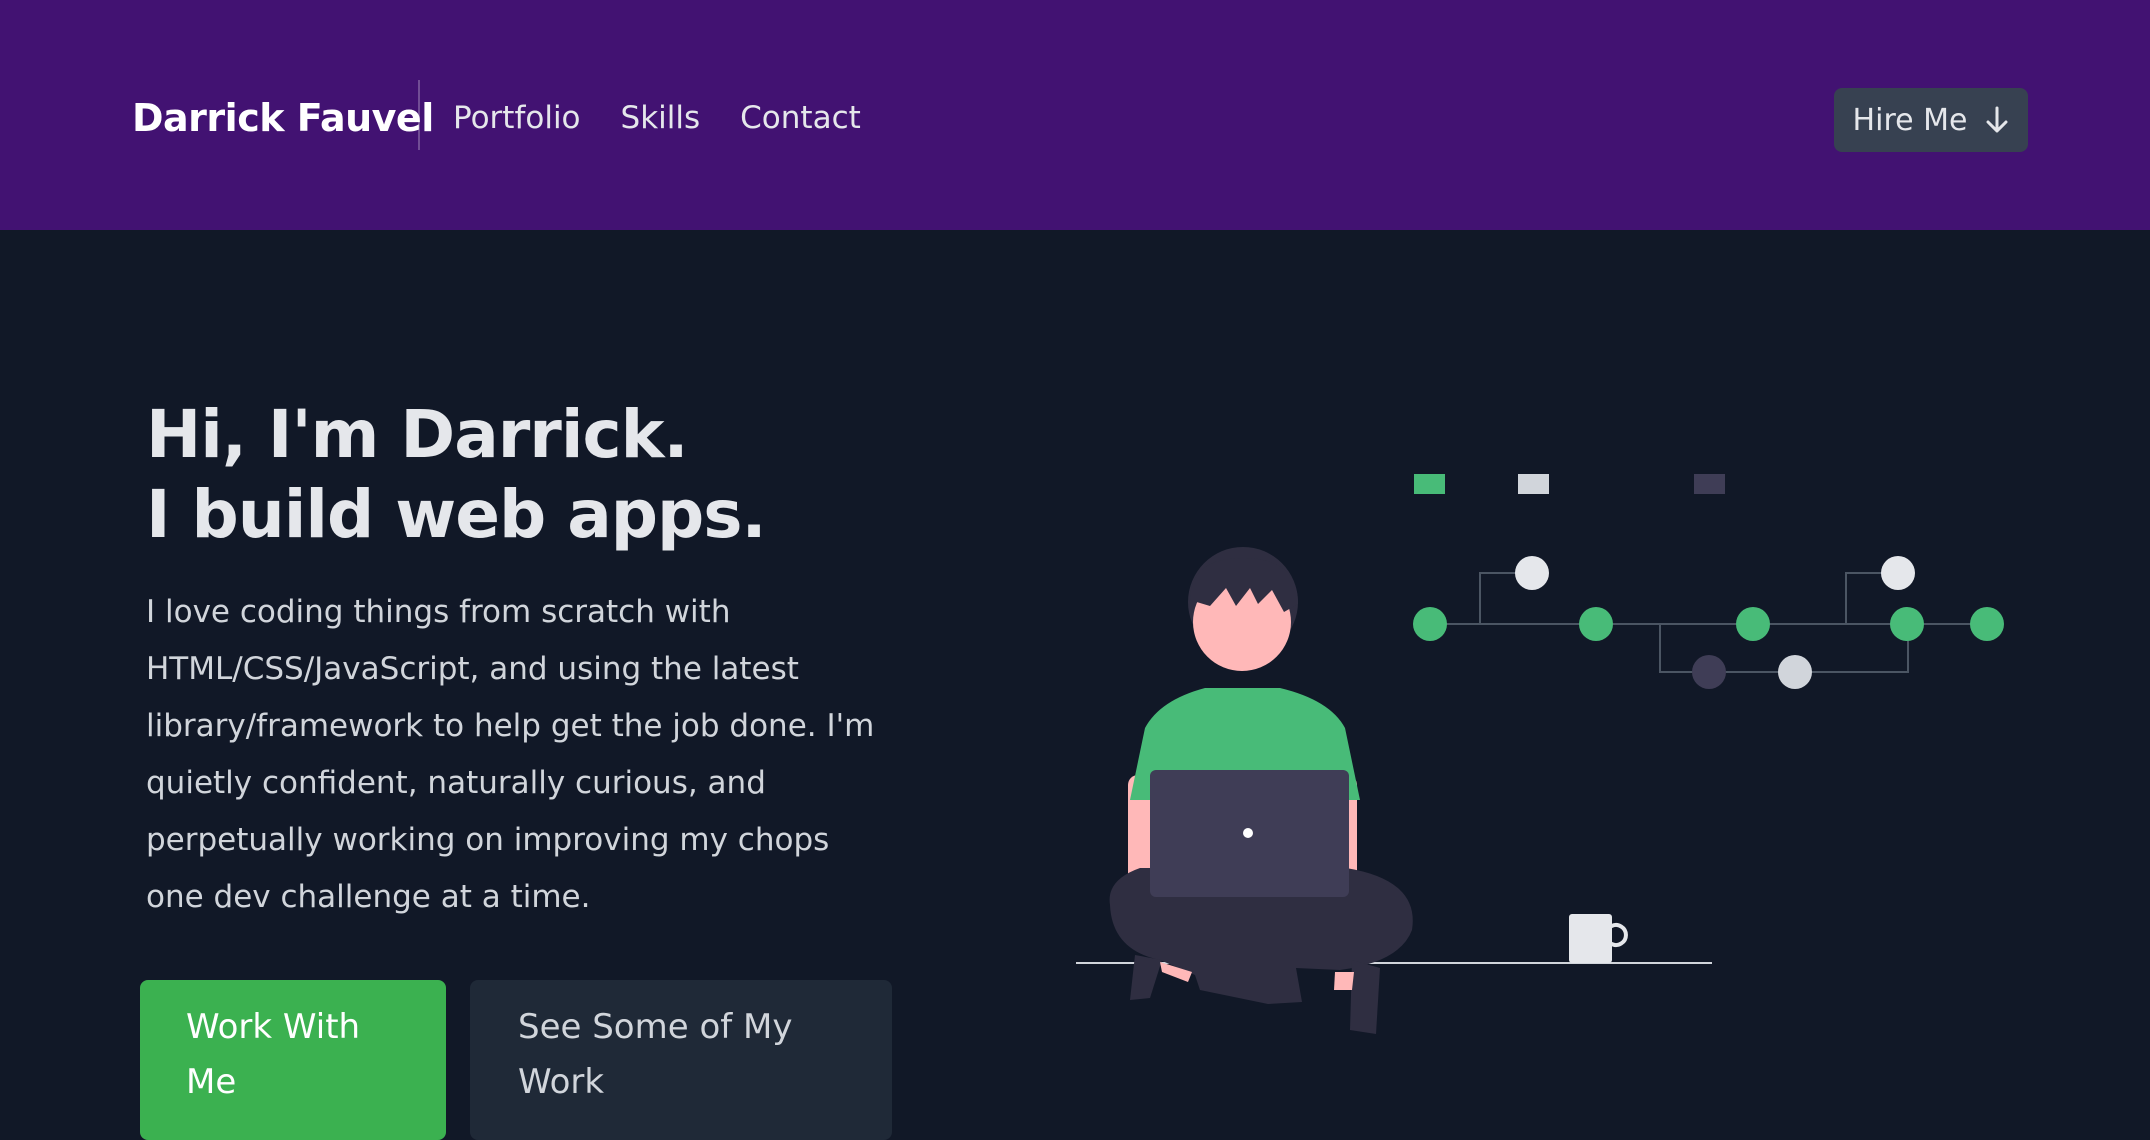  I want to click on see-work-button: See Some of My Work, so click(681, 1060).